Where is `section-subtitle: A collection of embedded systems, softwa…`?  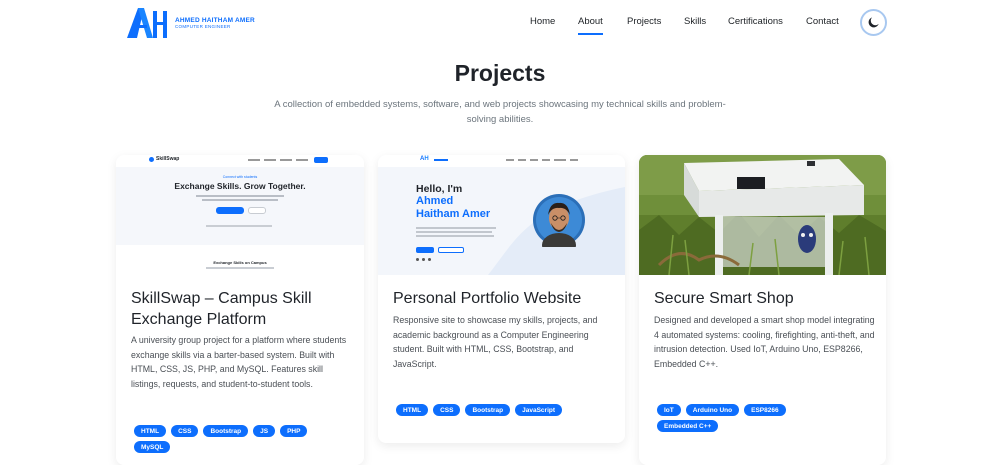 section-subtitle: A collection of embedded systems, softwa… is located at coordinates (500, 112).